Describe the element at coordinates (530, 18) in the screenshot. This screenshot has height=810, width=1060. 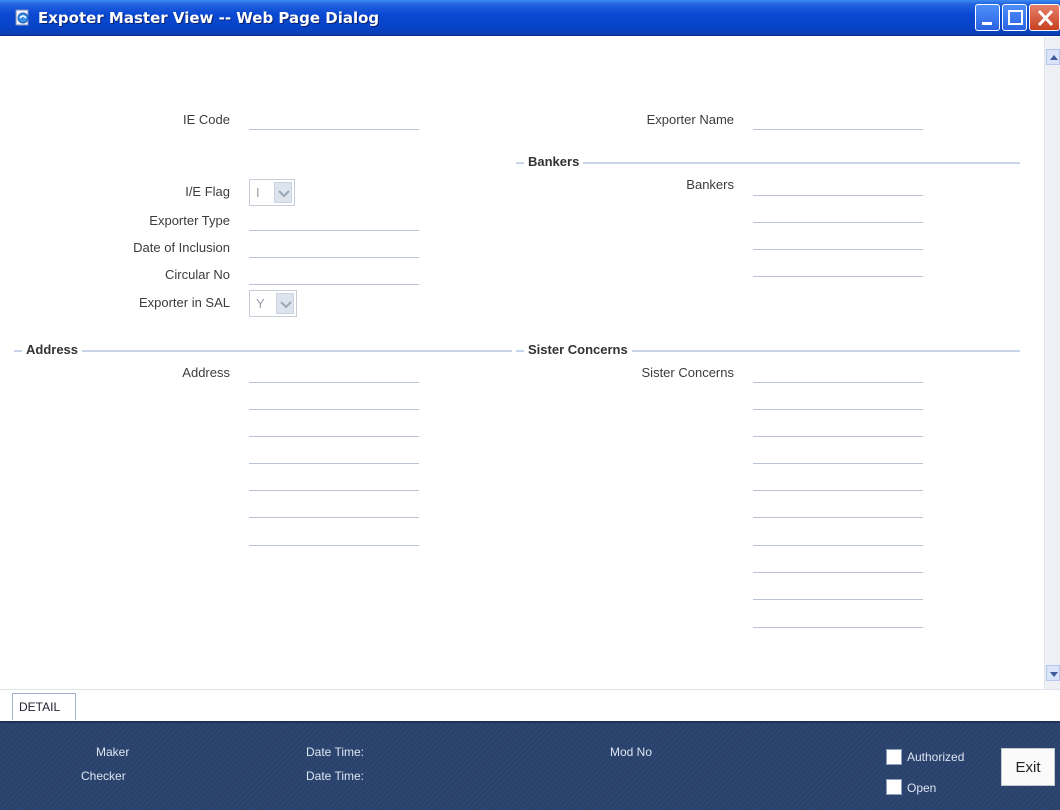
I see `title-bar: Expoter Master View -- Web Page Dialog` at that location.